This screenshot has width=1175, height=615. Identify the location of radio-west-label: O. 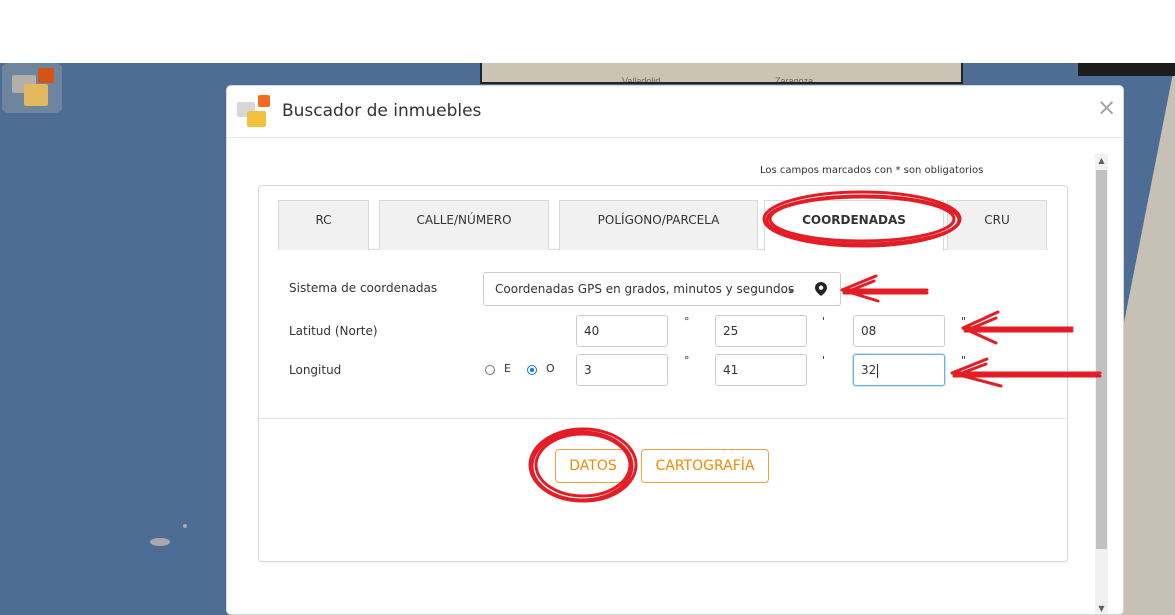
(550, 368).